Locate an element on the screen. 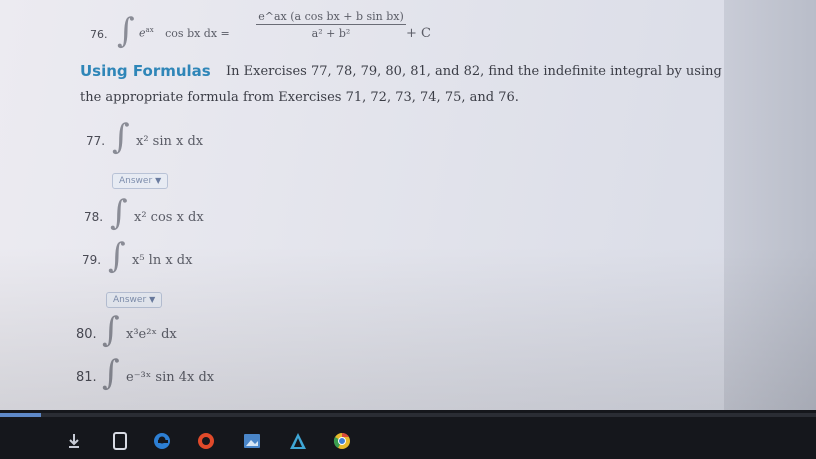 Image resolution: width=816 pixels, height=459 pixels. constant-of-integration: + C is located at coordinates (418, 33).